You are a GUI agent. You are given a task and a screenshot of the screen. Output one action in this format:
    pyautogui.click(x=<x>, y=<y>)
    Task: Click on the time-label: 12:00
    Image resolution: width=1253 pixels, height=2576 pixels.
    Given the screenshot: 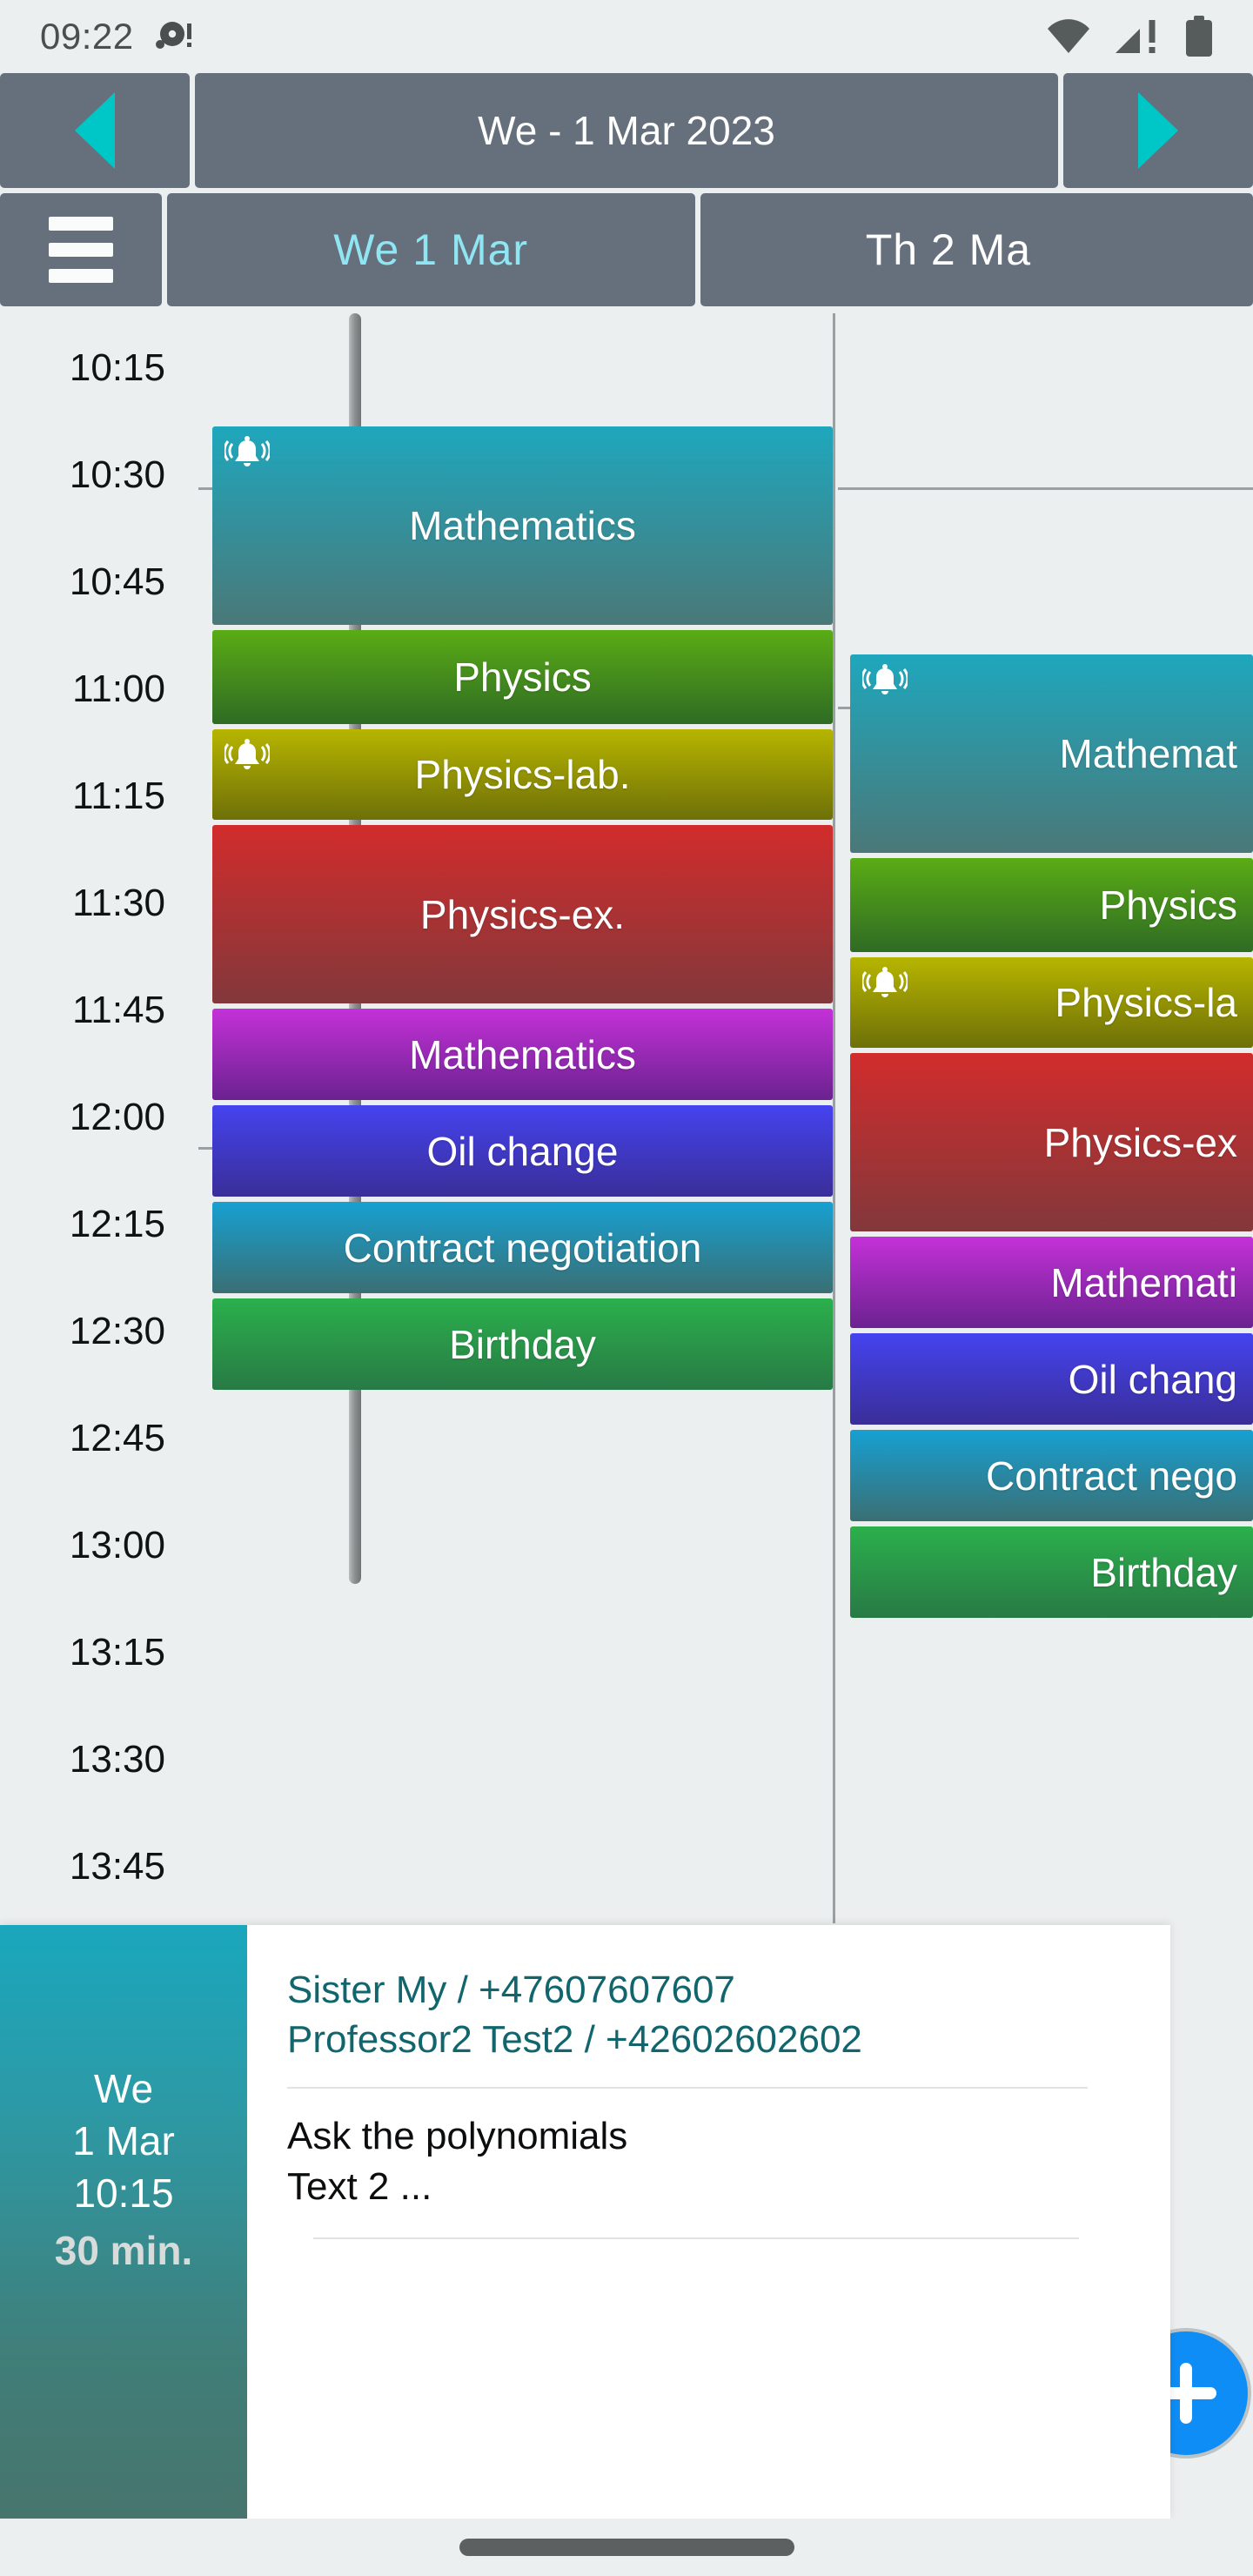 What is the action you would take?
    pyautogui.click(x=117, y=1117)
    